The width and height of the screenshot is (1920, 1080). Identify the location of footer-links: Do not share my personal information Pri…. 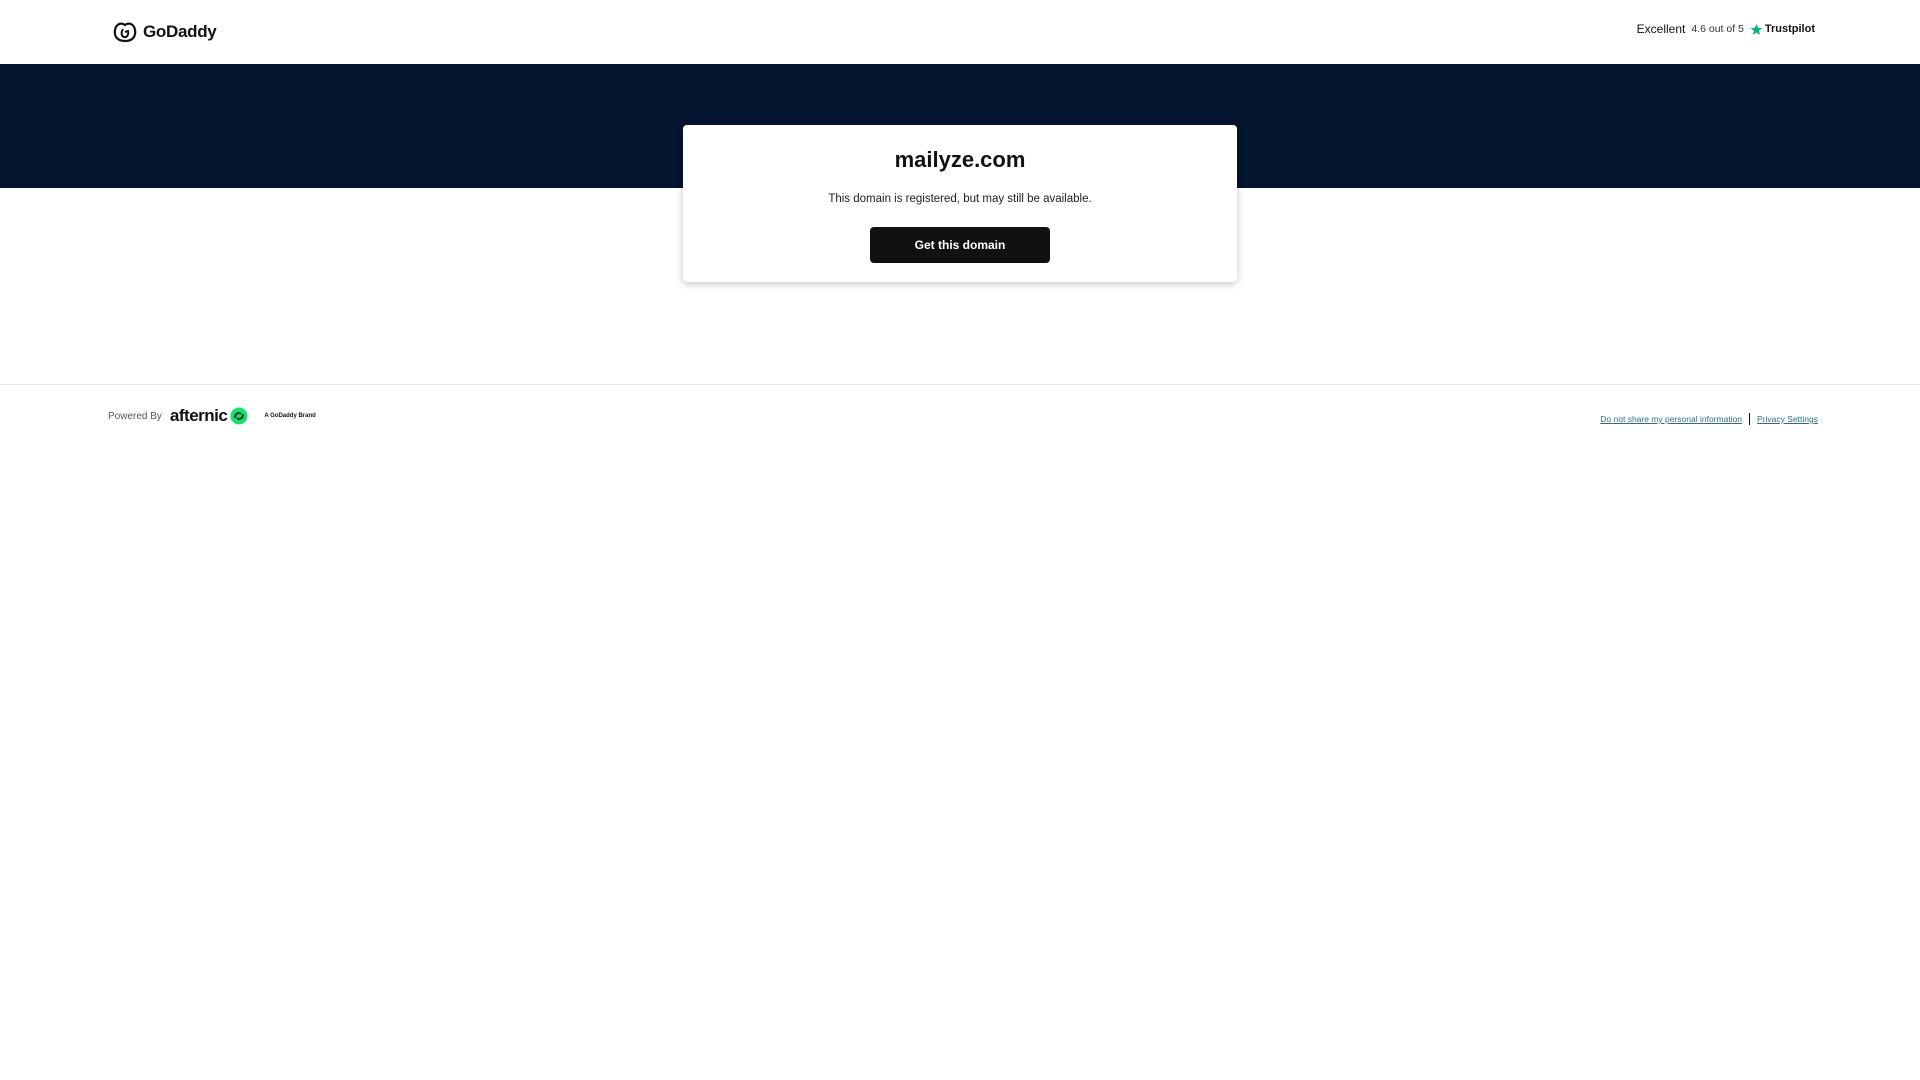
(1709, 419).